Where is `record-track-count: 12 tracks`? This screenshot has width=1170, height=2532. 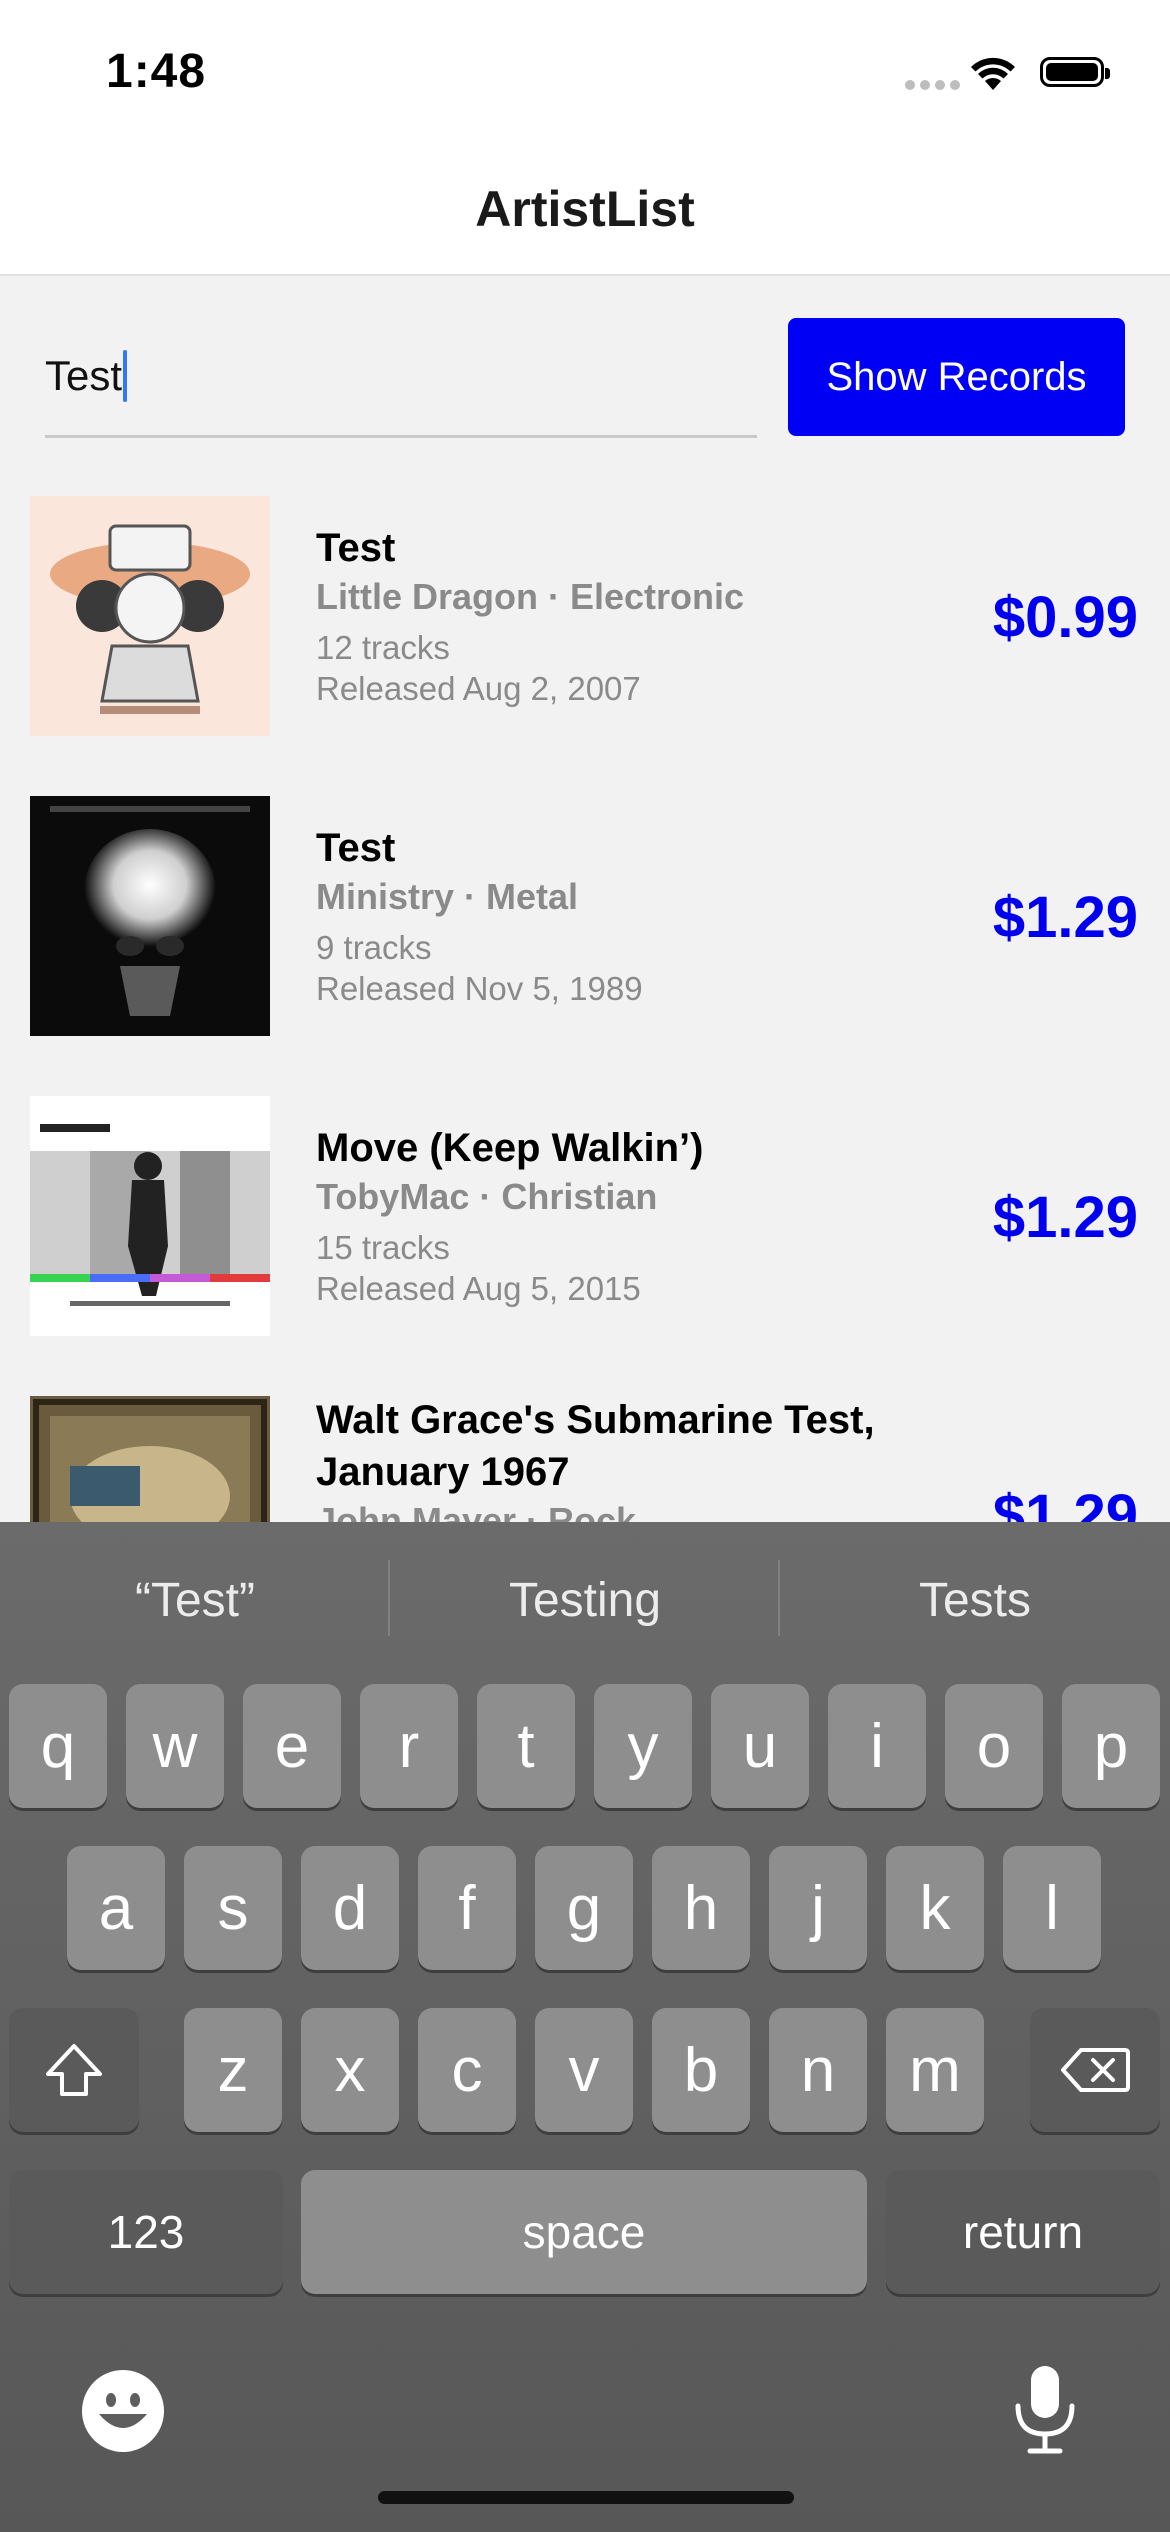
record-track-count: 12 tracks is located at coordinates (383, 647).